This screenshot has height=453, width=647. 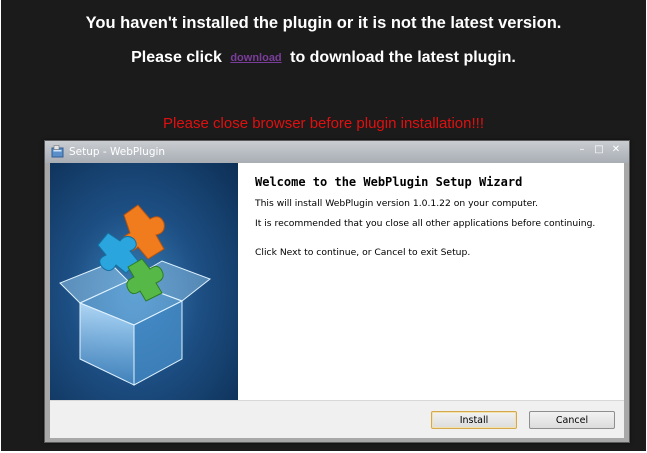 What do you see at coordinates (176, 57) in the screenshot?
I see `instruction-prefix: Please click` at bounding box center [176, 57].